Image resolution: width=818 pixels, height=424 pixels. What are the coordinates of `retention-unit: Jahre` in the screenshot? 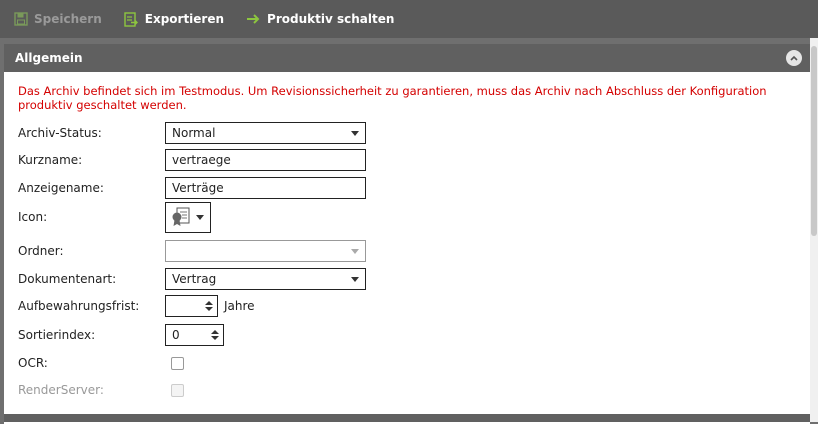 It's located at (239, 306).